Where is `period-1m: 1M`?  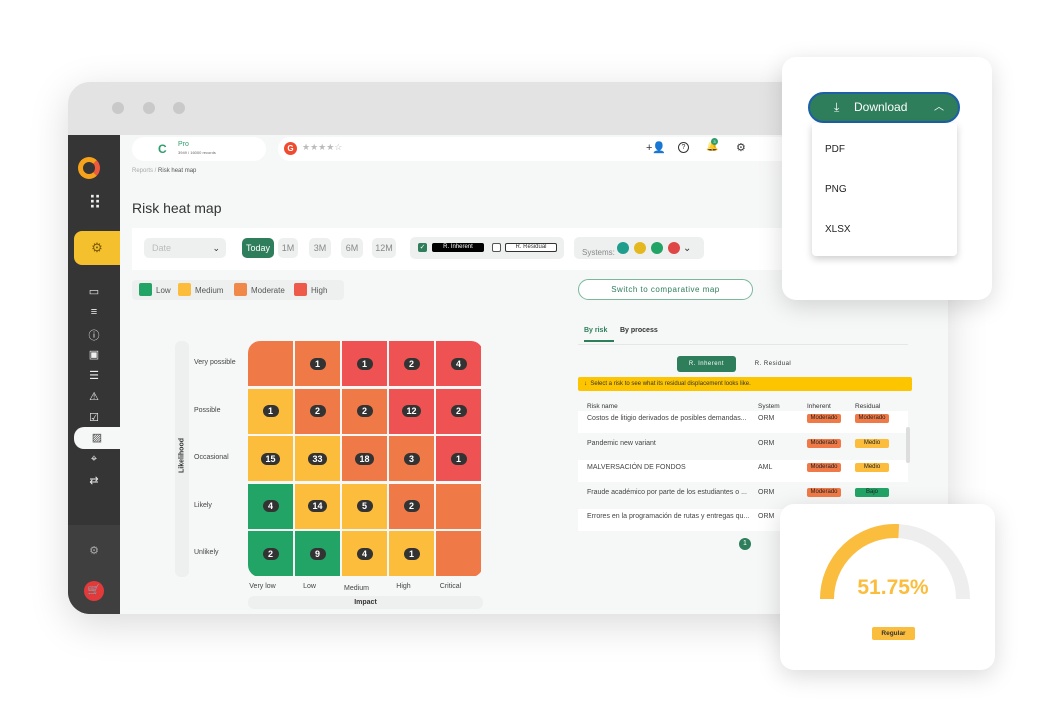
period-1m: 1M is located at coordinates (288, 248).